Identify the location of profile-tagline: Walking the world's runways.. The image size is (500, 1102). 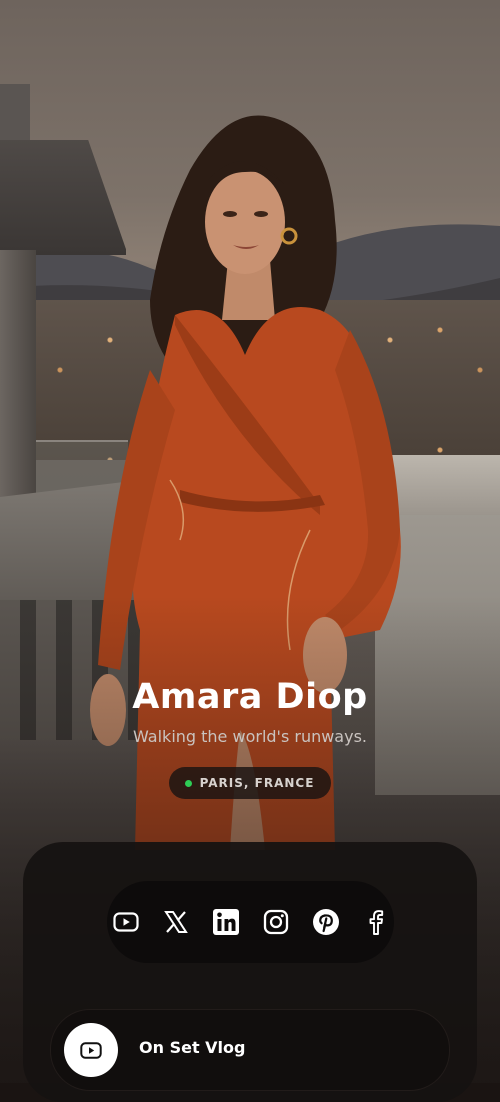
(250, 736).